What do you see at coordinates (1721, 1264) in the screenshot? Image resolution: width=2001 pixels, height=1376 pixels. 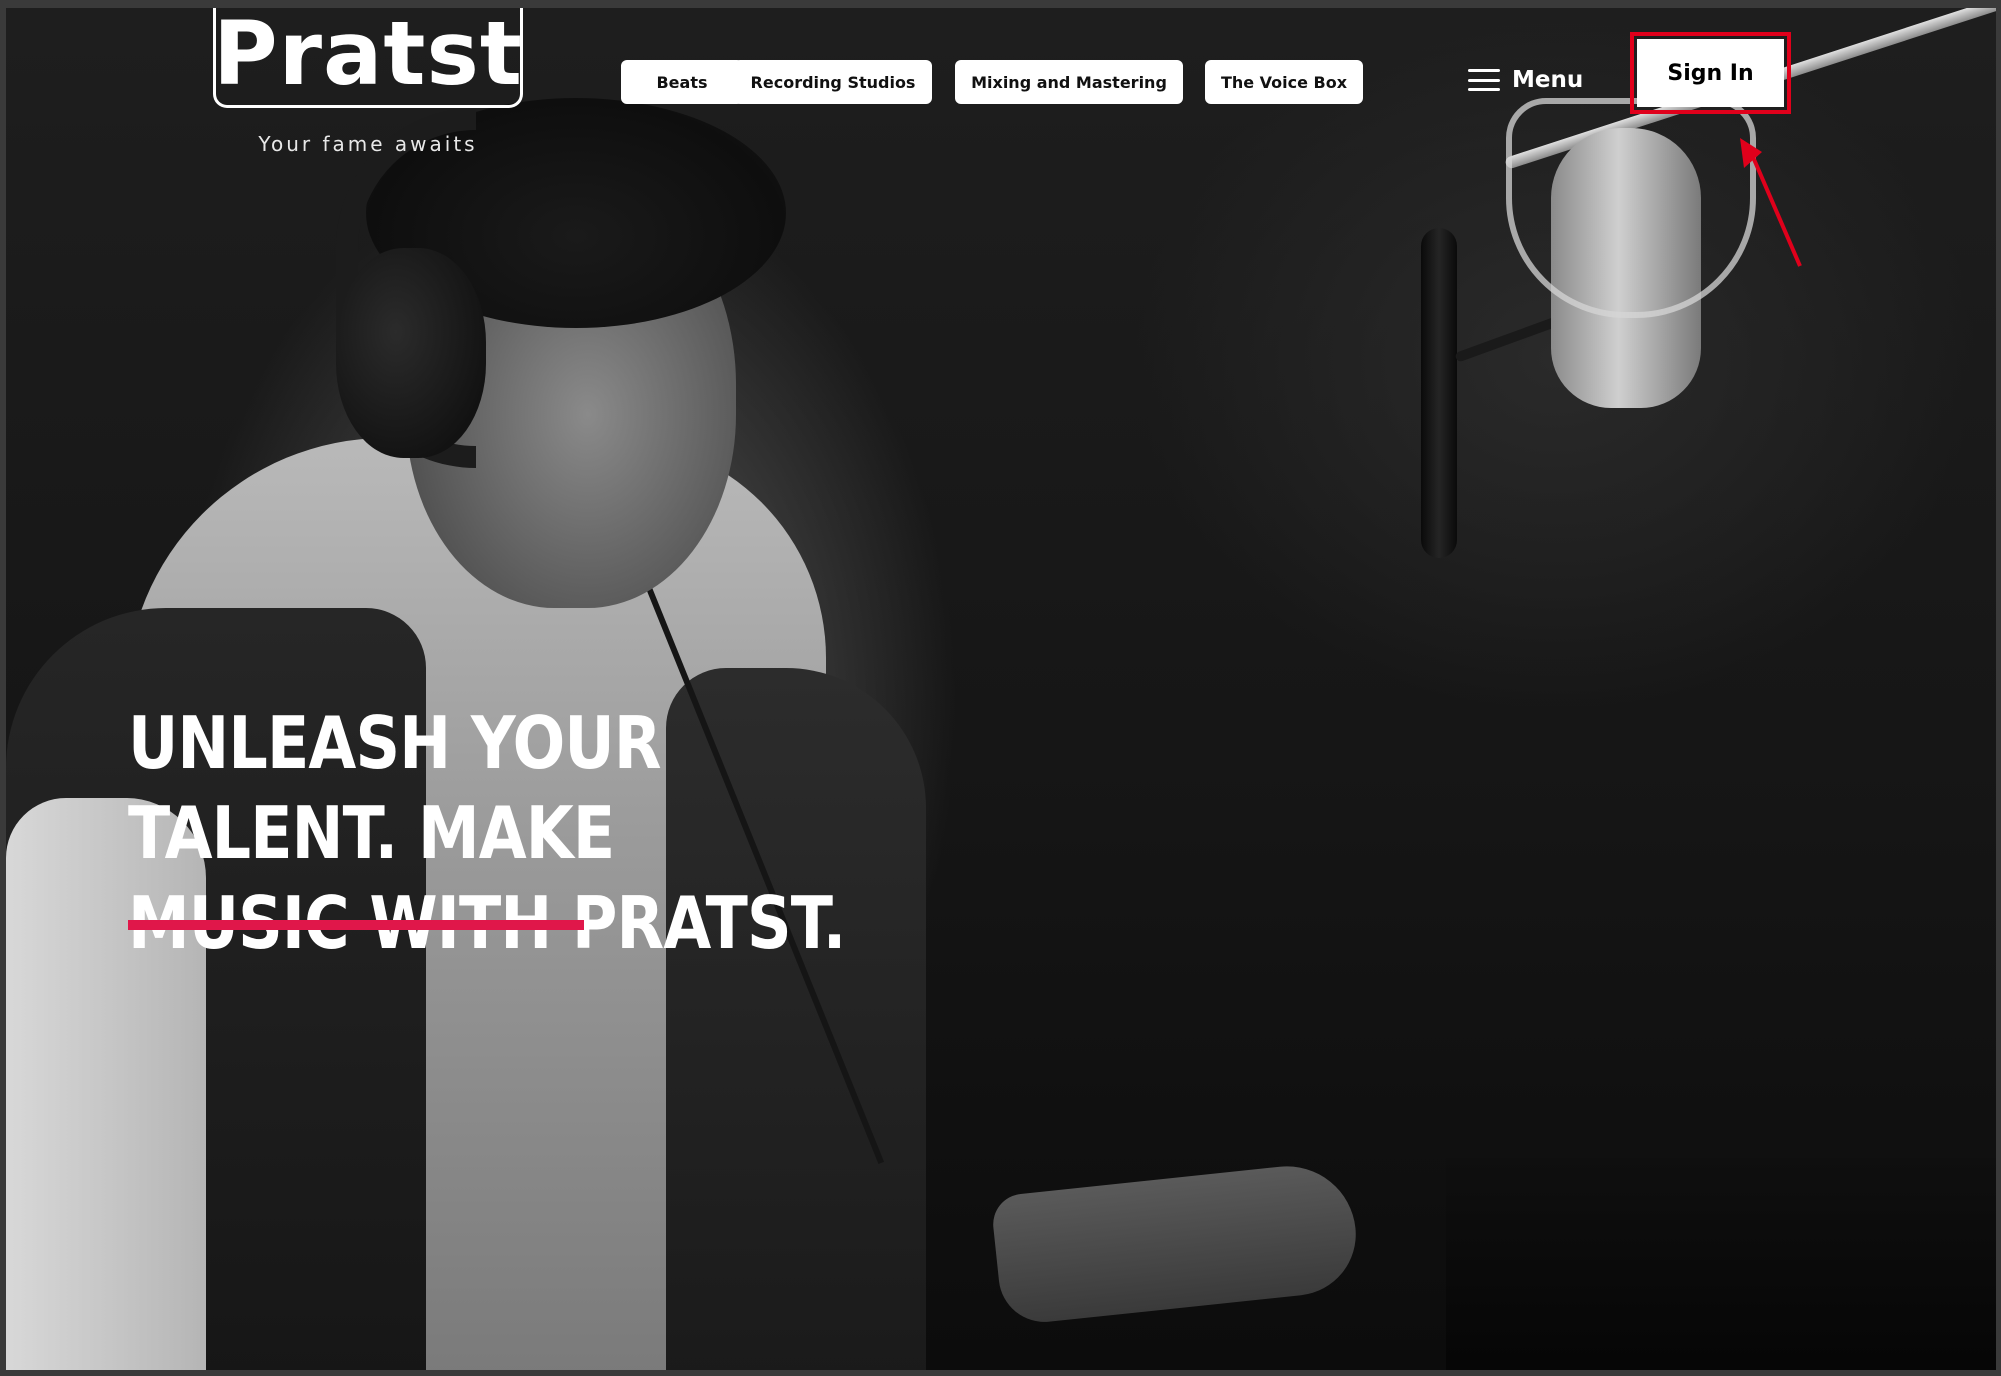 I see `studio-desk` at bounding box center [1721, 1264].